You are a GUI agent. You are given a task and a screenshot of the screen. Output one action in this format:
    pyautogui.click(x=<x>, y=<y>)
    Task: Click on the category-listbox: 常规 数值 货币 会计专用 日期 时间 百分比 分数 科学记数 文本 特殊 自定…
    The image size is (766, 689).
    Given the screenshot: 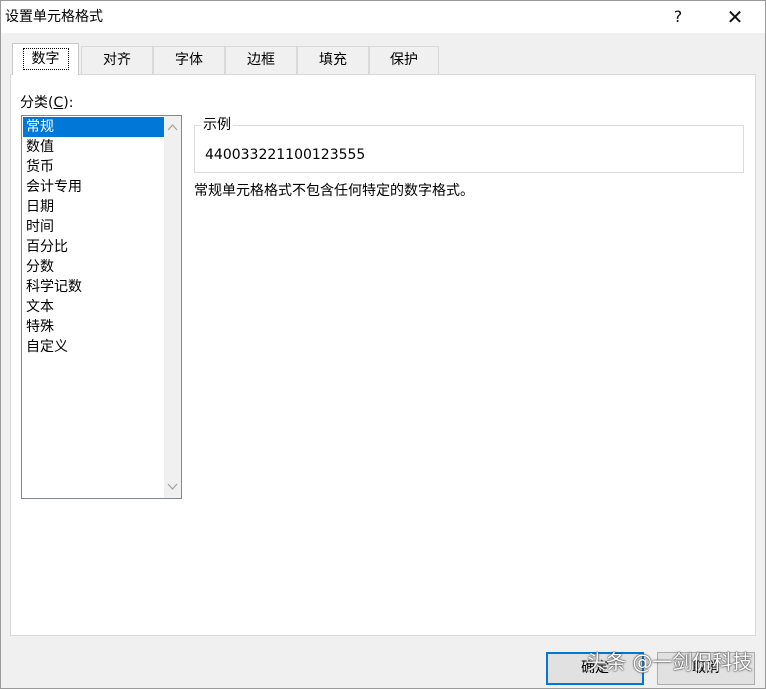 What is the action you would take?
    pyautogui.click(x=101, y=307)
    